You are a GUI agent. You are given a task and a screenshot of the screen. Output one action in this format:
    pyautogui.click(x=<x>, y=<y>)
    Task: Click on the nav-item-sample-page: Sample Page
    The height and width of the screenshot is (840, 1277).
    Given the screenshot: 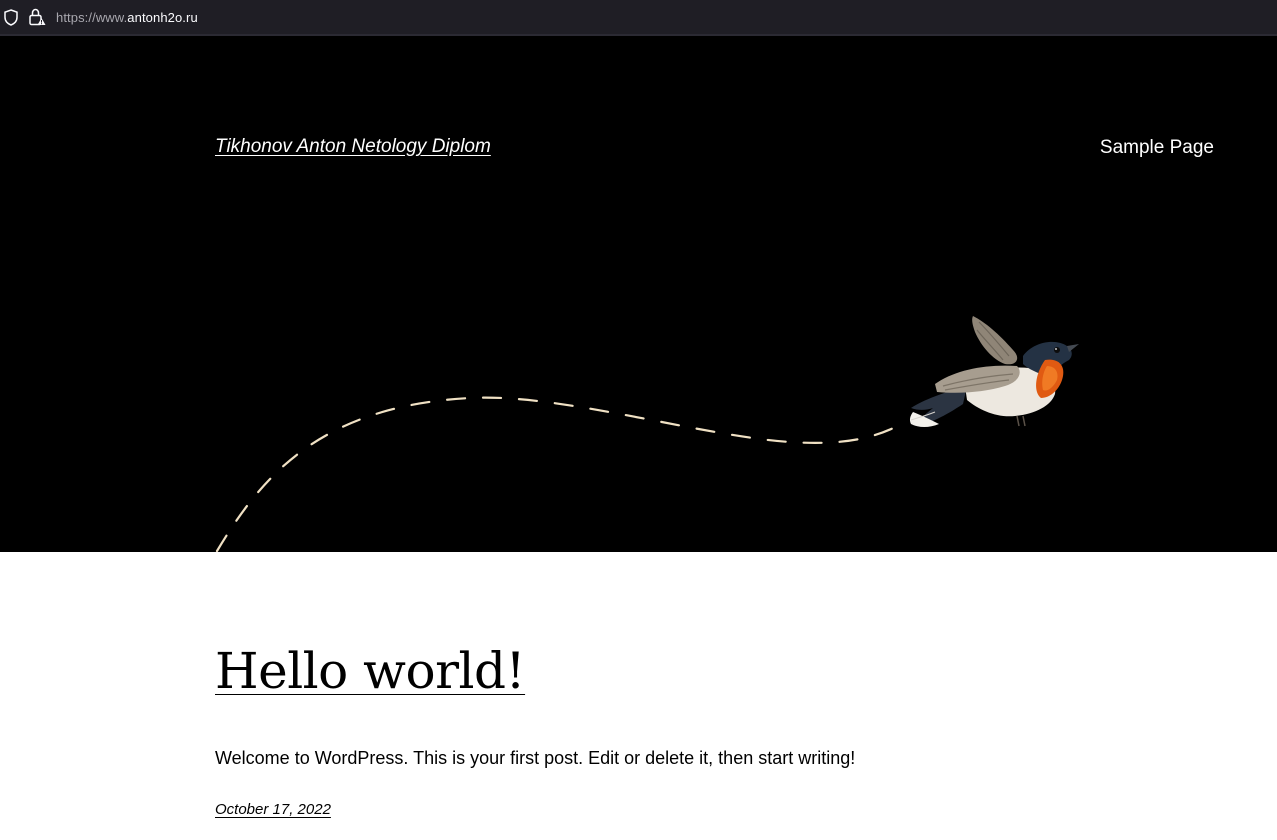 What is the action you would take?
    pyautogui.click(x=1157, y=148)
    